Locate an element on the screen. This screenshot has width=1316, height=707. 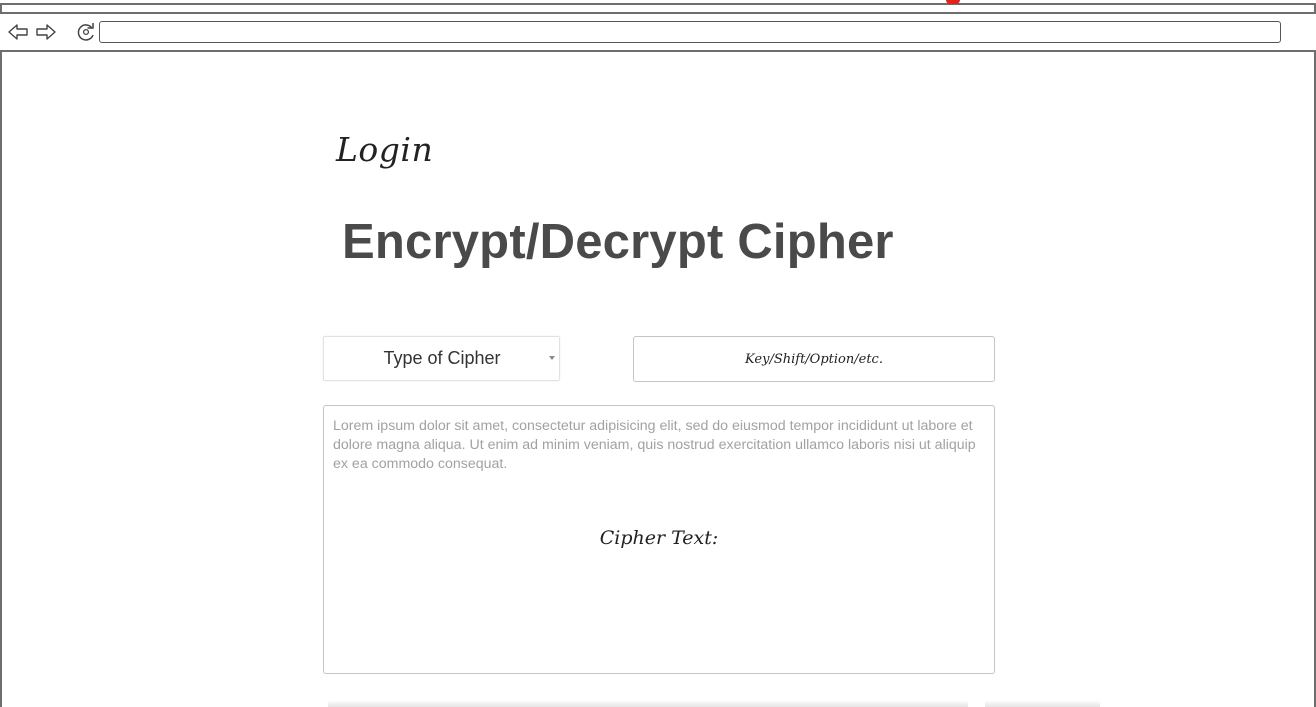
caret-down-icon is located at coordinates (552, 358).